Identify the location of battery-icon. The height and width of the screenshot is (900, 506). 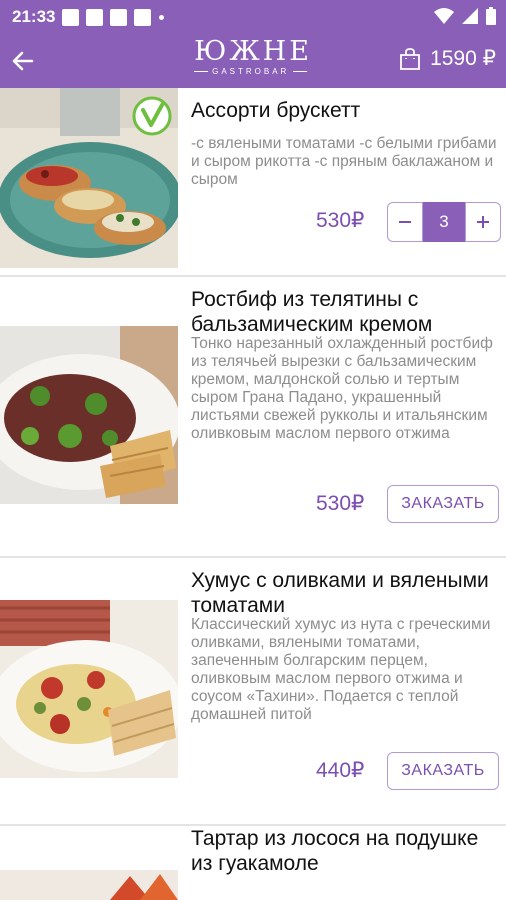
(491, 16).